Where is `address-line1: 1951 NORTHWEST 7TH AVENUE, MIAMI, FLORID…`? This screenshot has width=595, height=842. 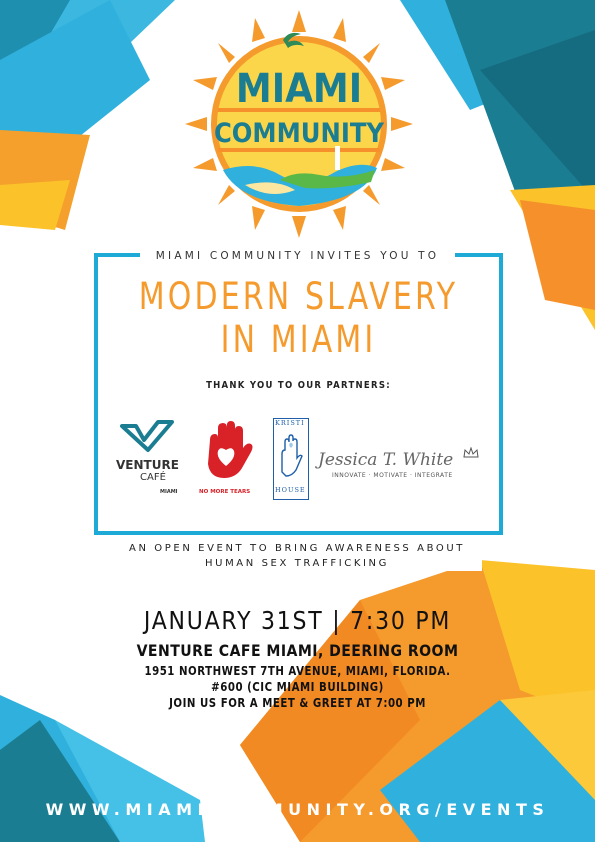 address-line1: 1951 NORTHWEST 7TH AVENUE, MIAMI, FLORID… is located at coordinates (297, 671).